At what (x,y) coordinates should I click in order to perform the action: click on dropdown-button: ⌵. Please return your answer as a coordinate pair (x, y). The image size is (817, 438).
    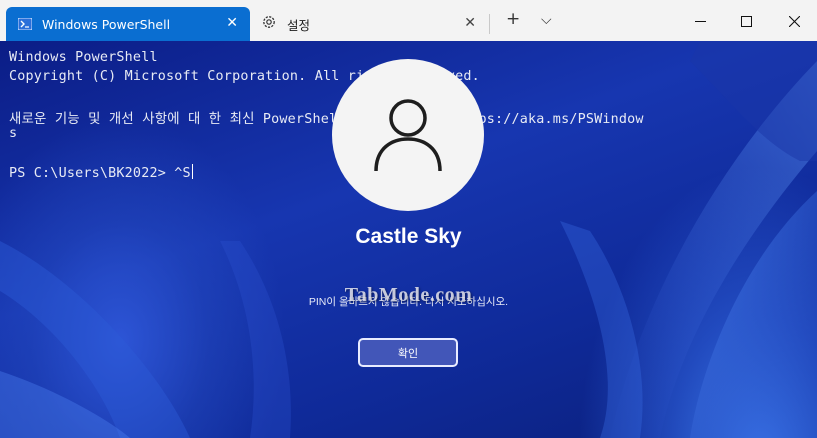
    Looking at the image, I should click on (546, 20).